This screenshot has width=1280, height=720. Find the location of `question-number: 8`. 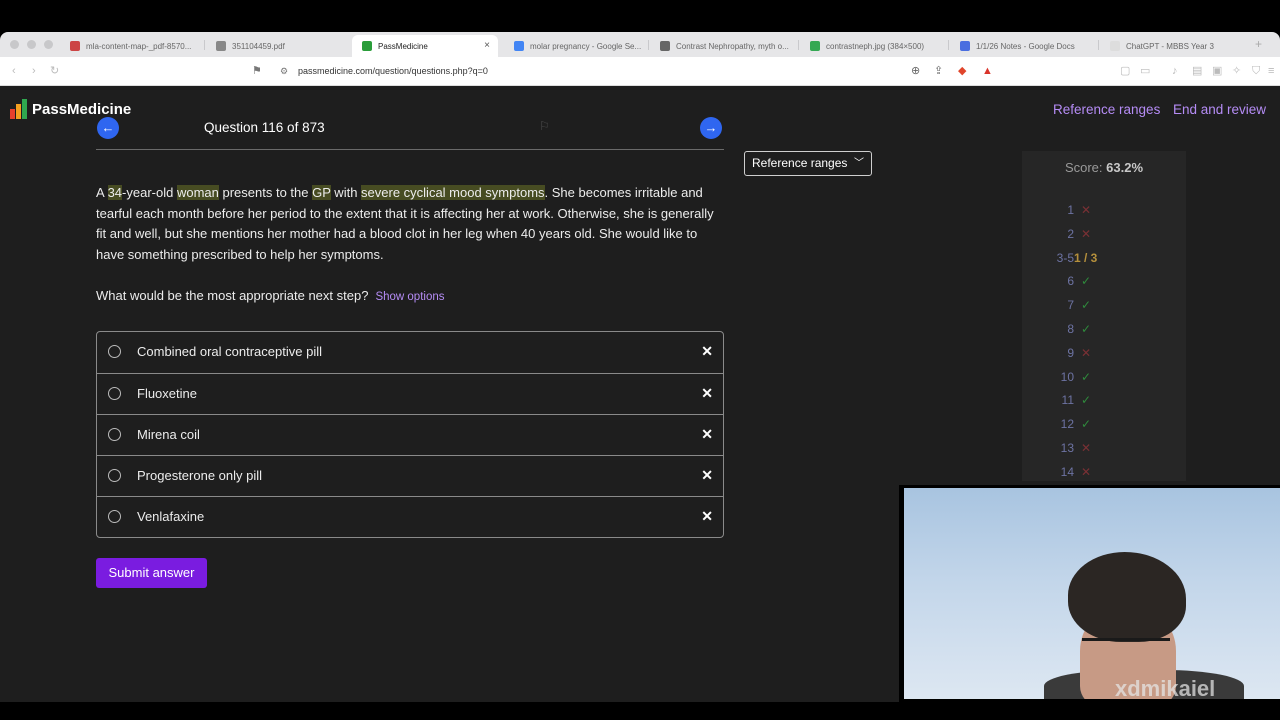

question-number: 8 is located at coordinates (1070, 329).